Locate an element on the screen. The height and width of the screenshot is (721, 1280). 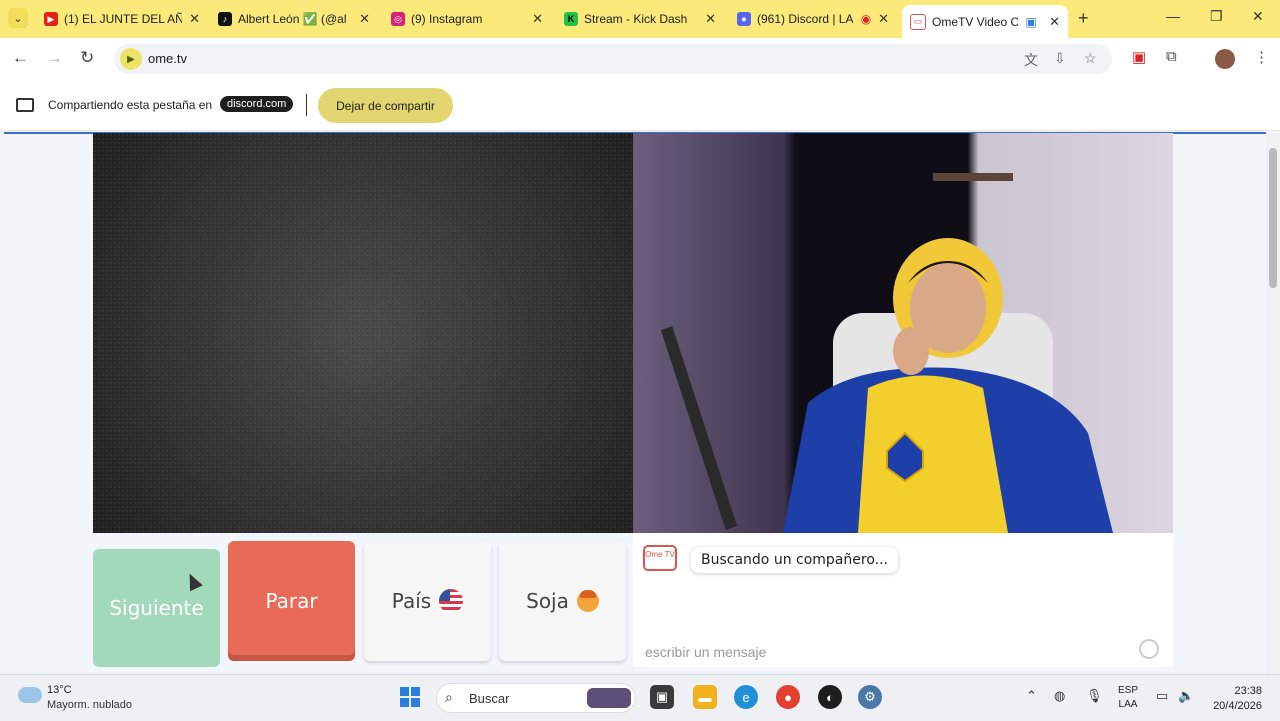
instagram-icon: ◎ is located at coordinates (398, 19).